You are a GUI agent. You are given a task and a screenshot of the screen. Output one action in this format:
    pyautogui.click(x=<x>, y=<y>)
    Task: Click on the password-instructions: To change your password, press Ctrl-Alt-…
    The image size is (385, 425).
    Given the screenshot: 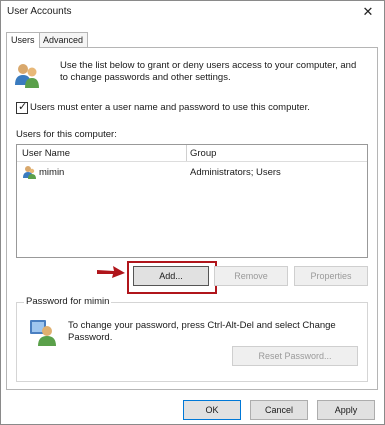 What is the action you would take?
    pyautogui.click(x=202, y=331)
    